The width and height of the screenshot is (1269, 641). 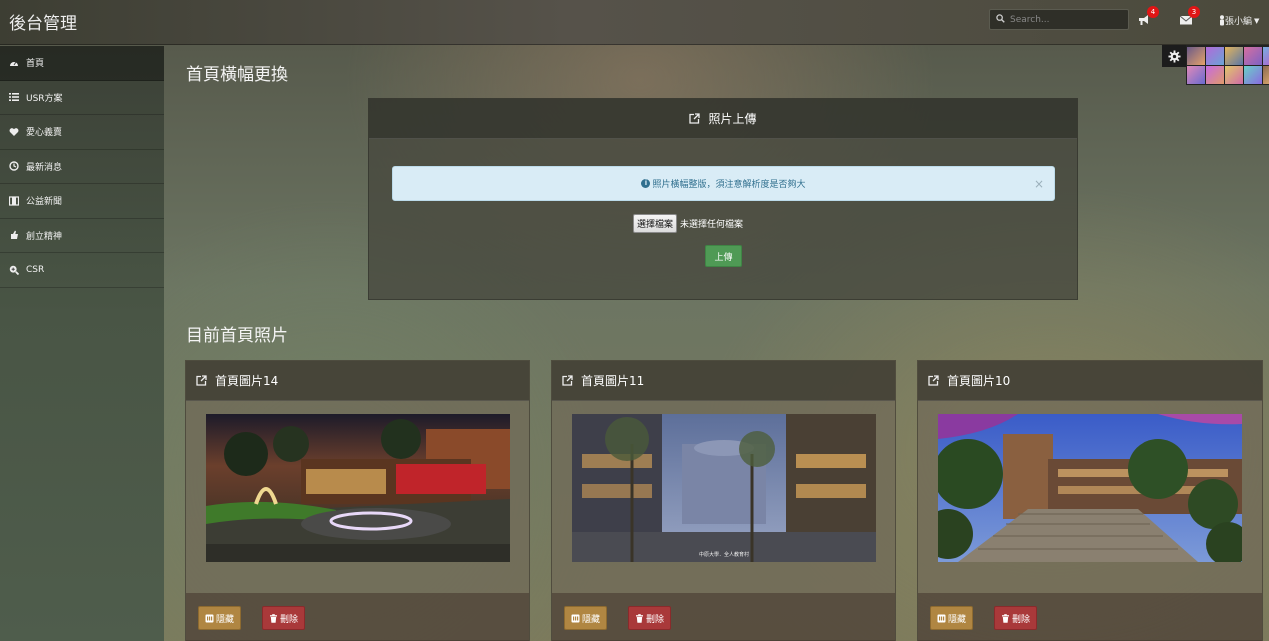 What do you see at coordinates (1090, 381) in the screenshot?
I see `card-header: 首頁圖片10` at bounding box center [1090, 381].